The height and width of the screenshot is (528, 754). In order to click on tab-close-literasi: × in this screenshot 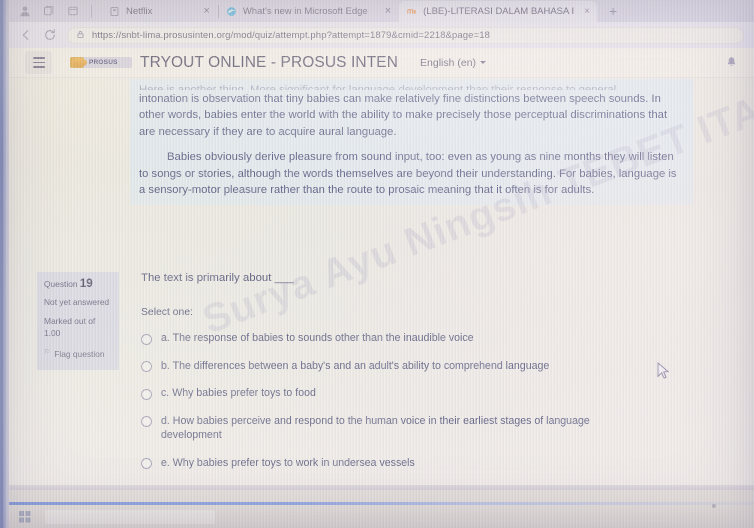, I will do `click(587, 11)`.